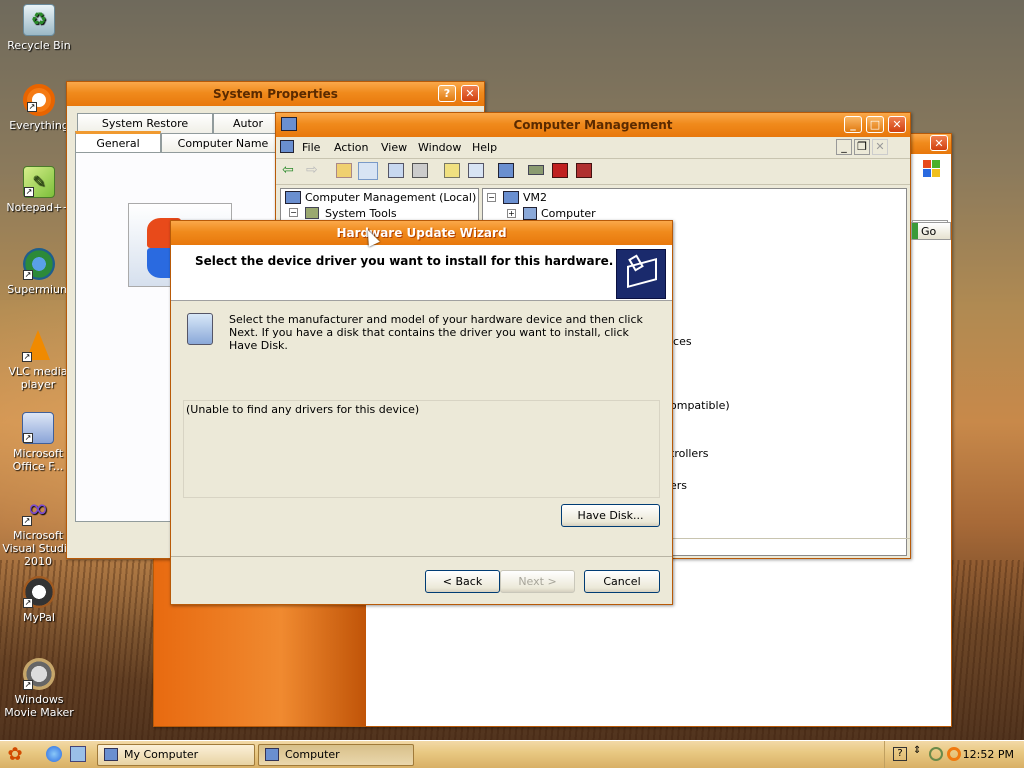 The width and height of the screenshot is (1024, 768). Describe the element at coordinates (700, 405) in the screenshot. I see `device-category-partial: ompatible)` at that location.